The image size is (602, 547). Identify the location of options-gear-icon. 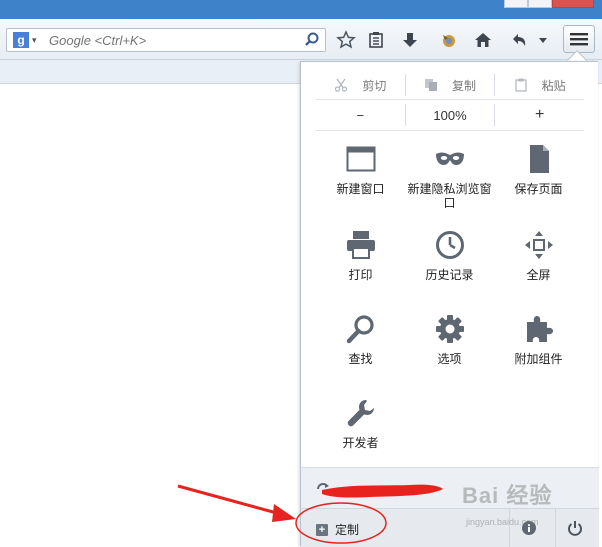
(449, 329).